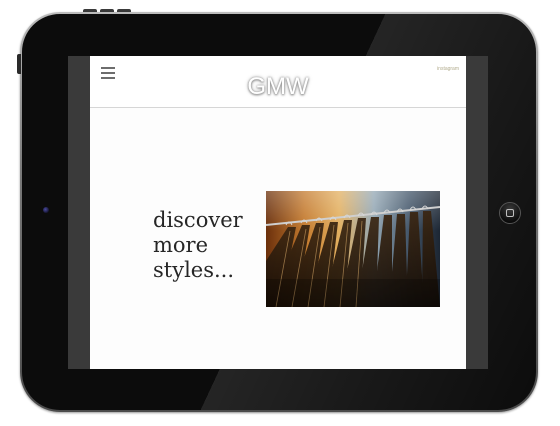 The height and width of the screenshot is (426, 560). I want to click on side-switch, so click(19, 64).